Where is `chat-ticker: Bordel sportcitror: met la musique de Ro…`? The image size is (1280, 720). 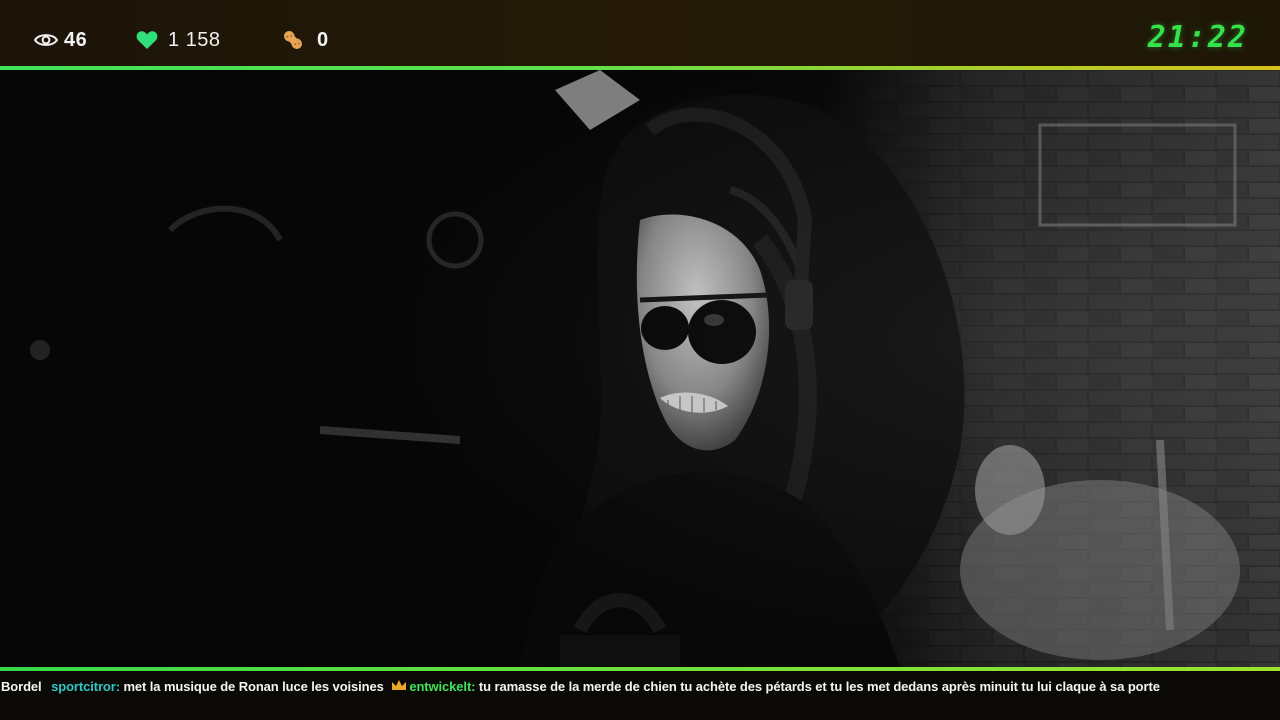
chat-ticker: Bordel sportcitror: met la musique de Ro… is located at coordinates (640, 695).